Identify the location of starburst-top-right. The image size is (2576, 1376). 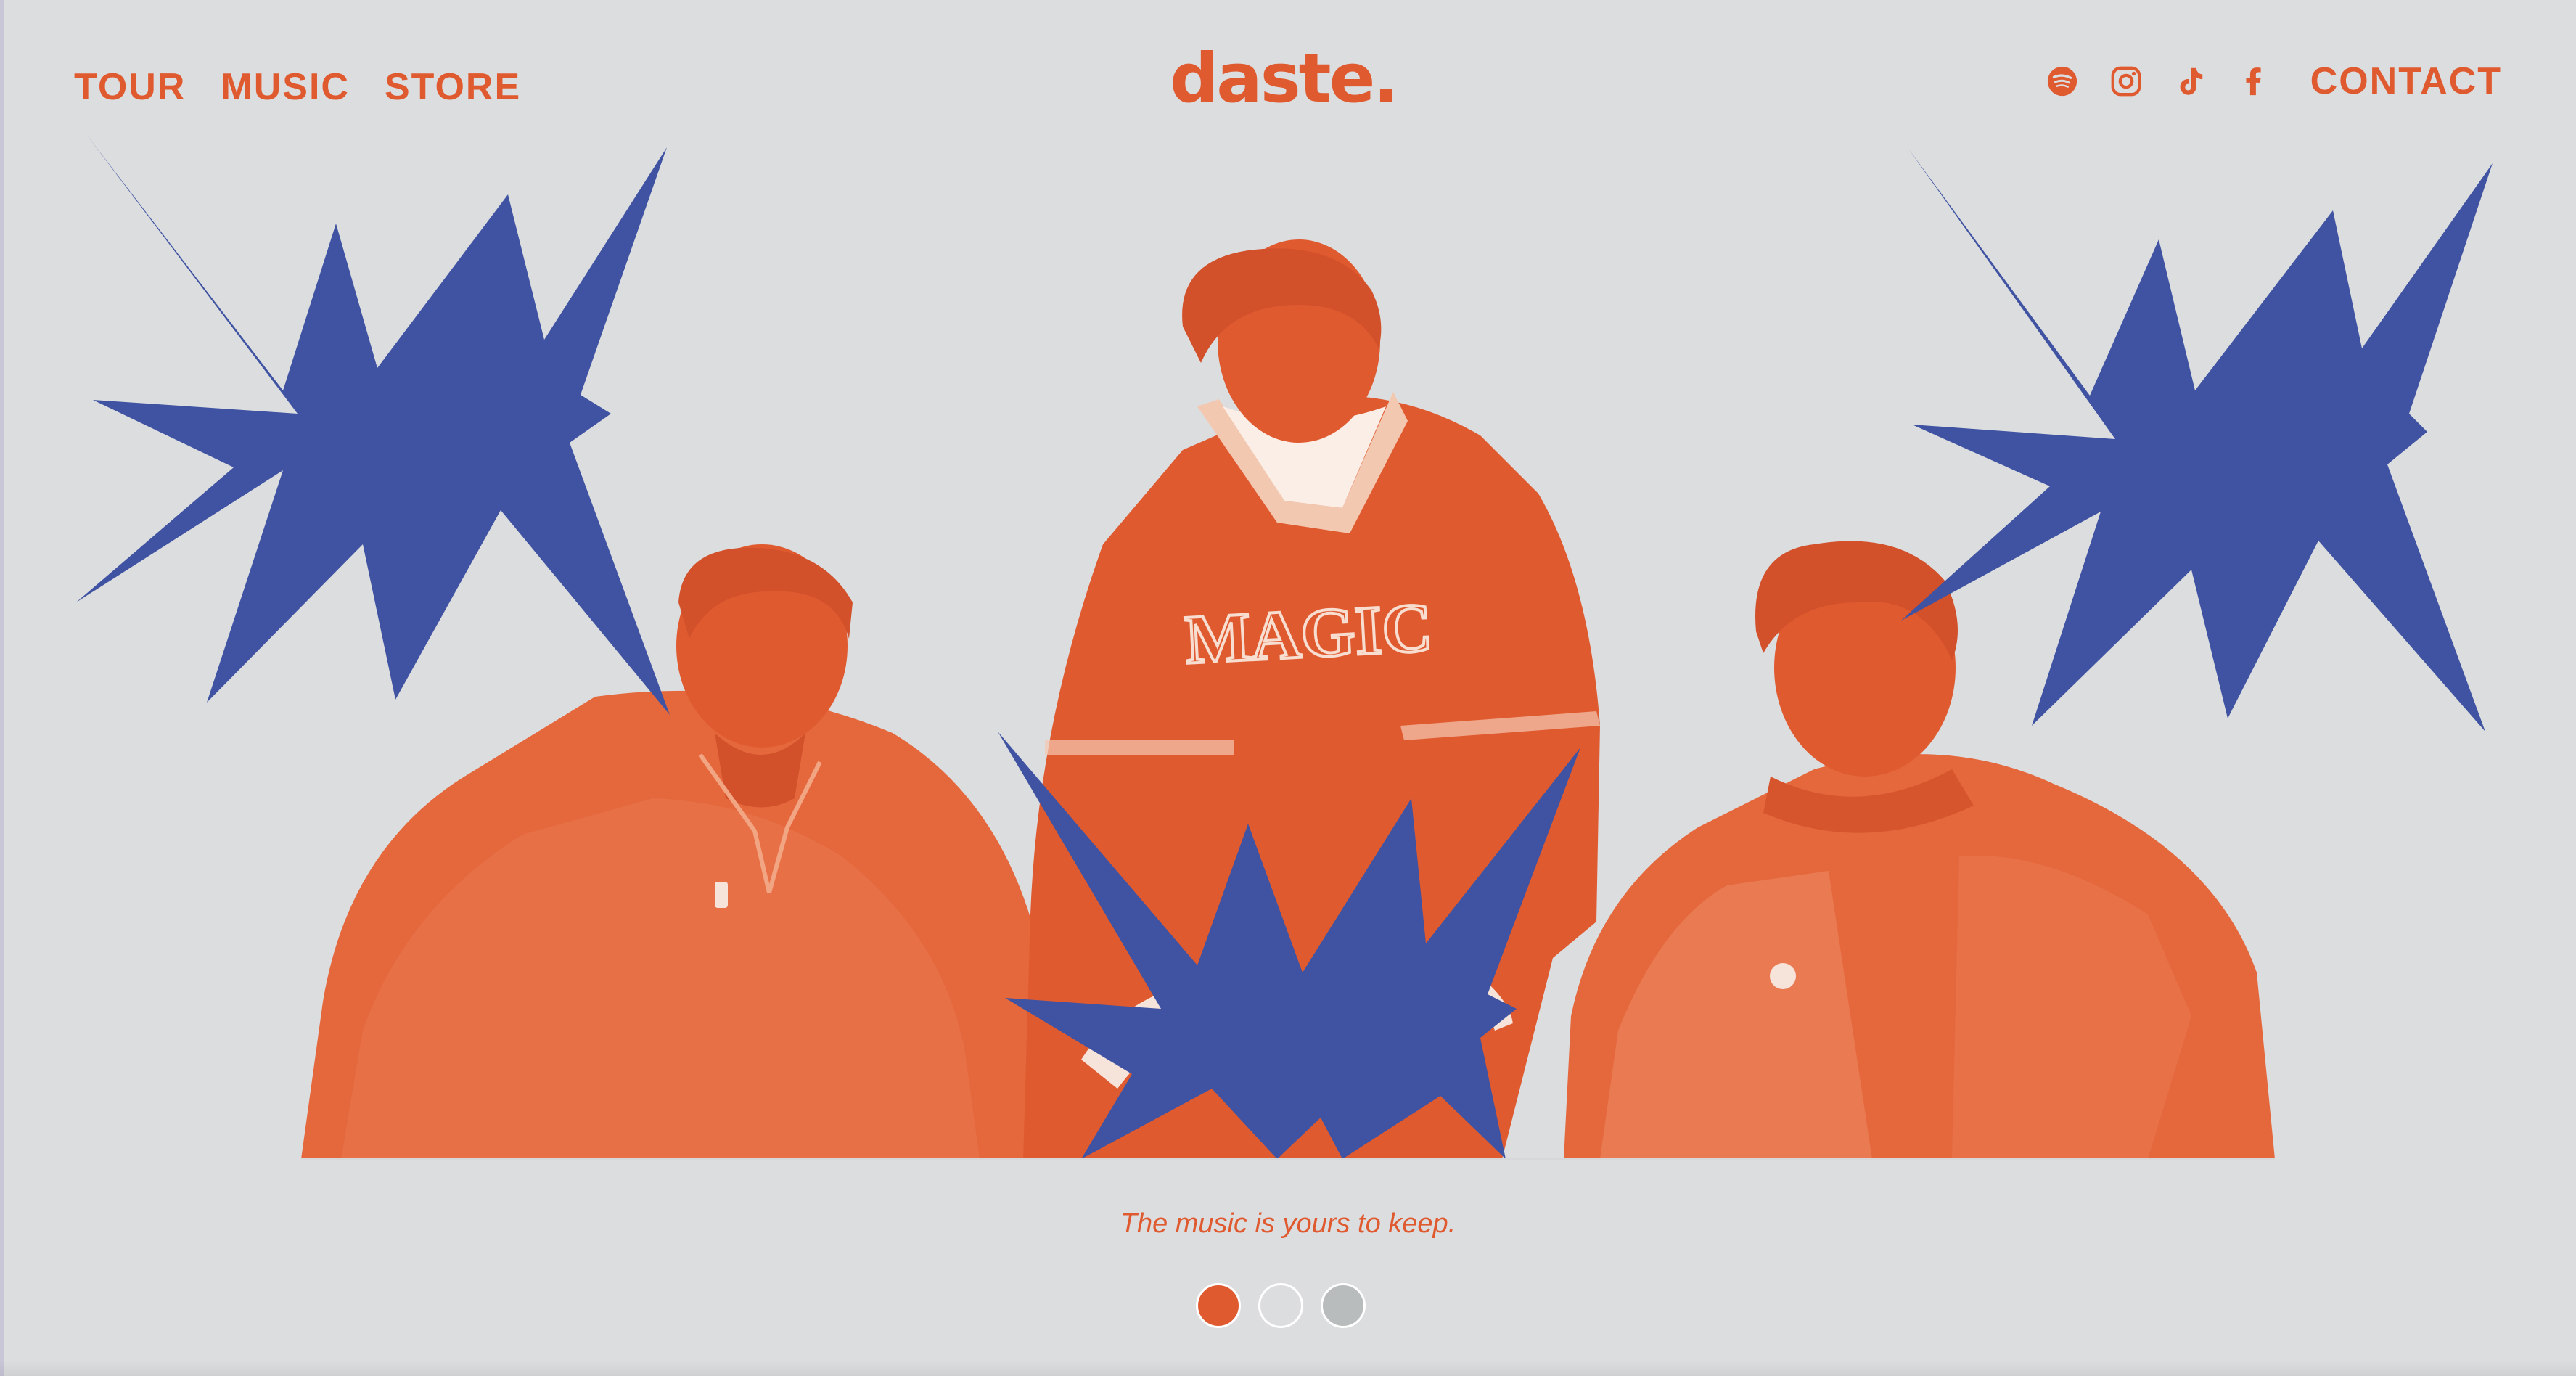
(2197, 440).